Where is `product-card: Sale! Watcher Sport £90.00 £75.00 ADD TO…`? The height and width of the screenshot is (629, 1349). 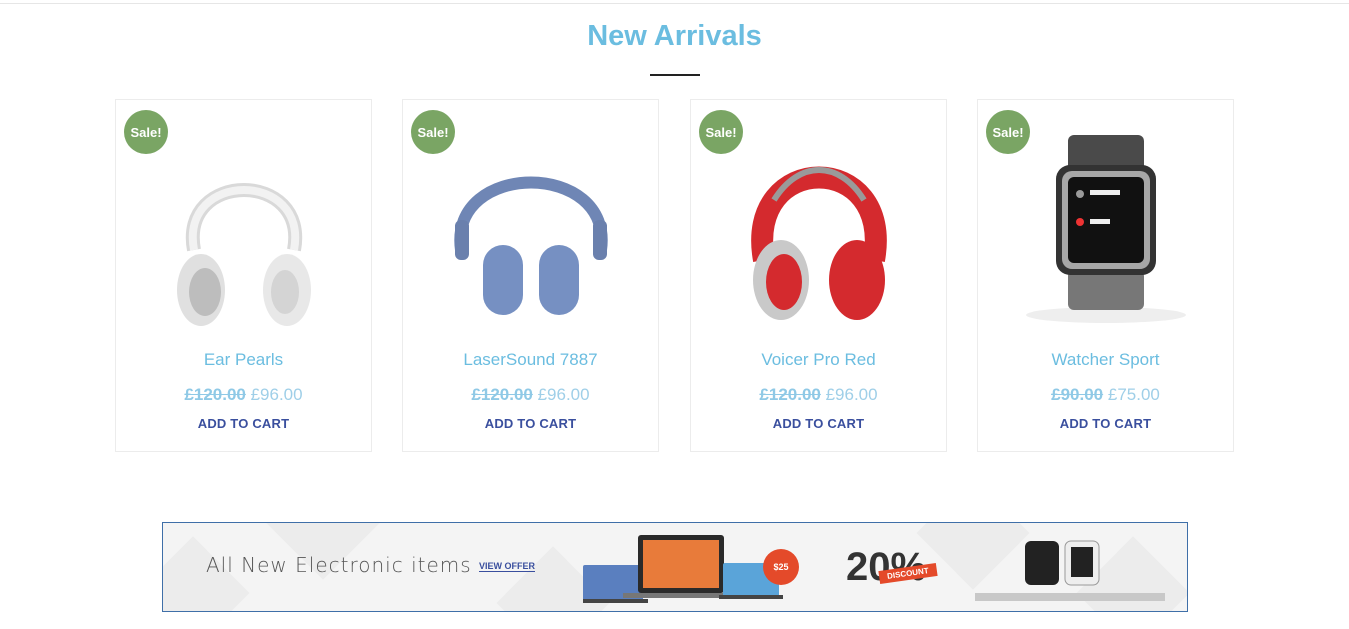 product-card: Sale! Watcher Sport £90.00 £75.00 ADD TO… is located at coordinates (1105, 275).